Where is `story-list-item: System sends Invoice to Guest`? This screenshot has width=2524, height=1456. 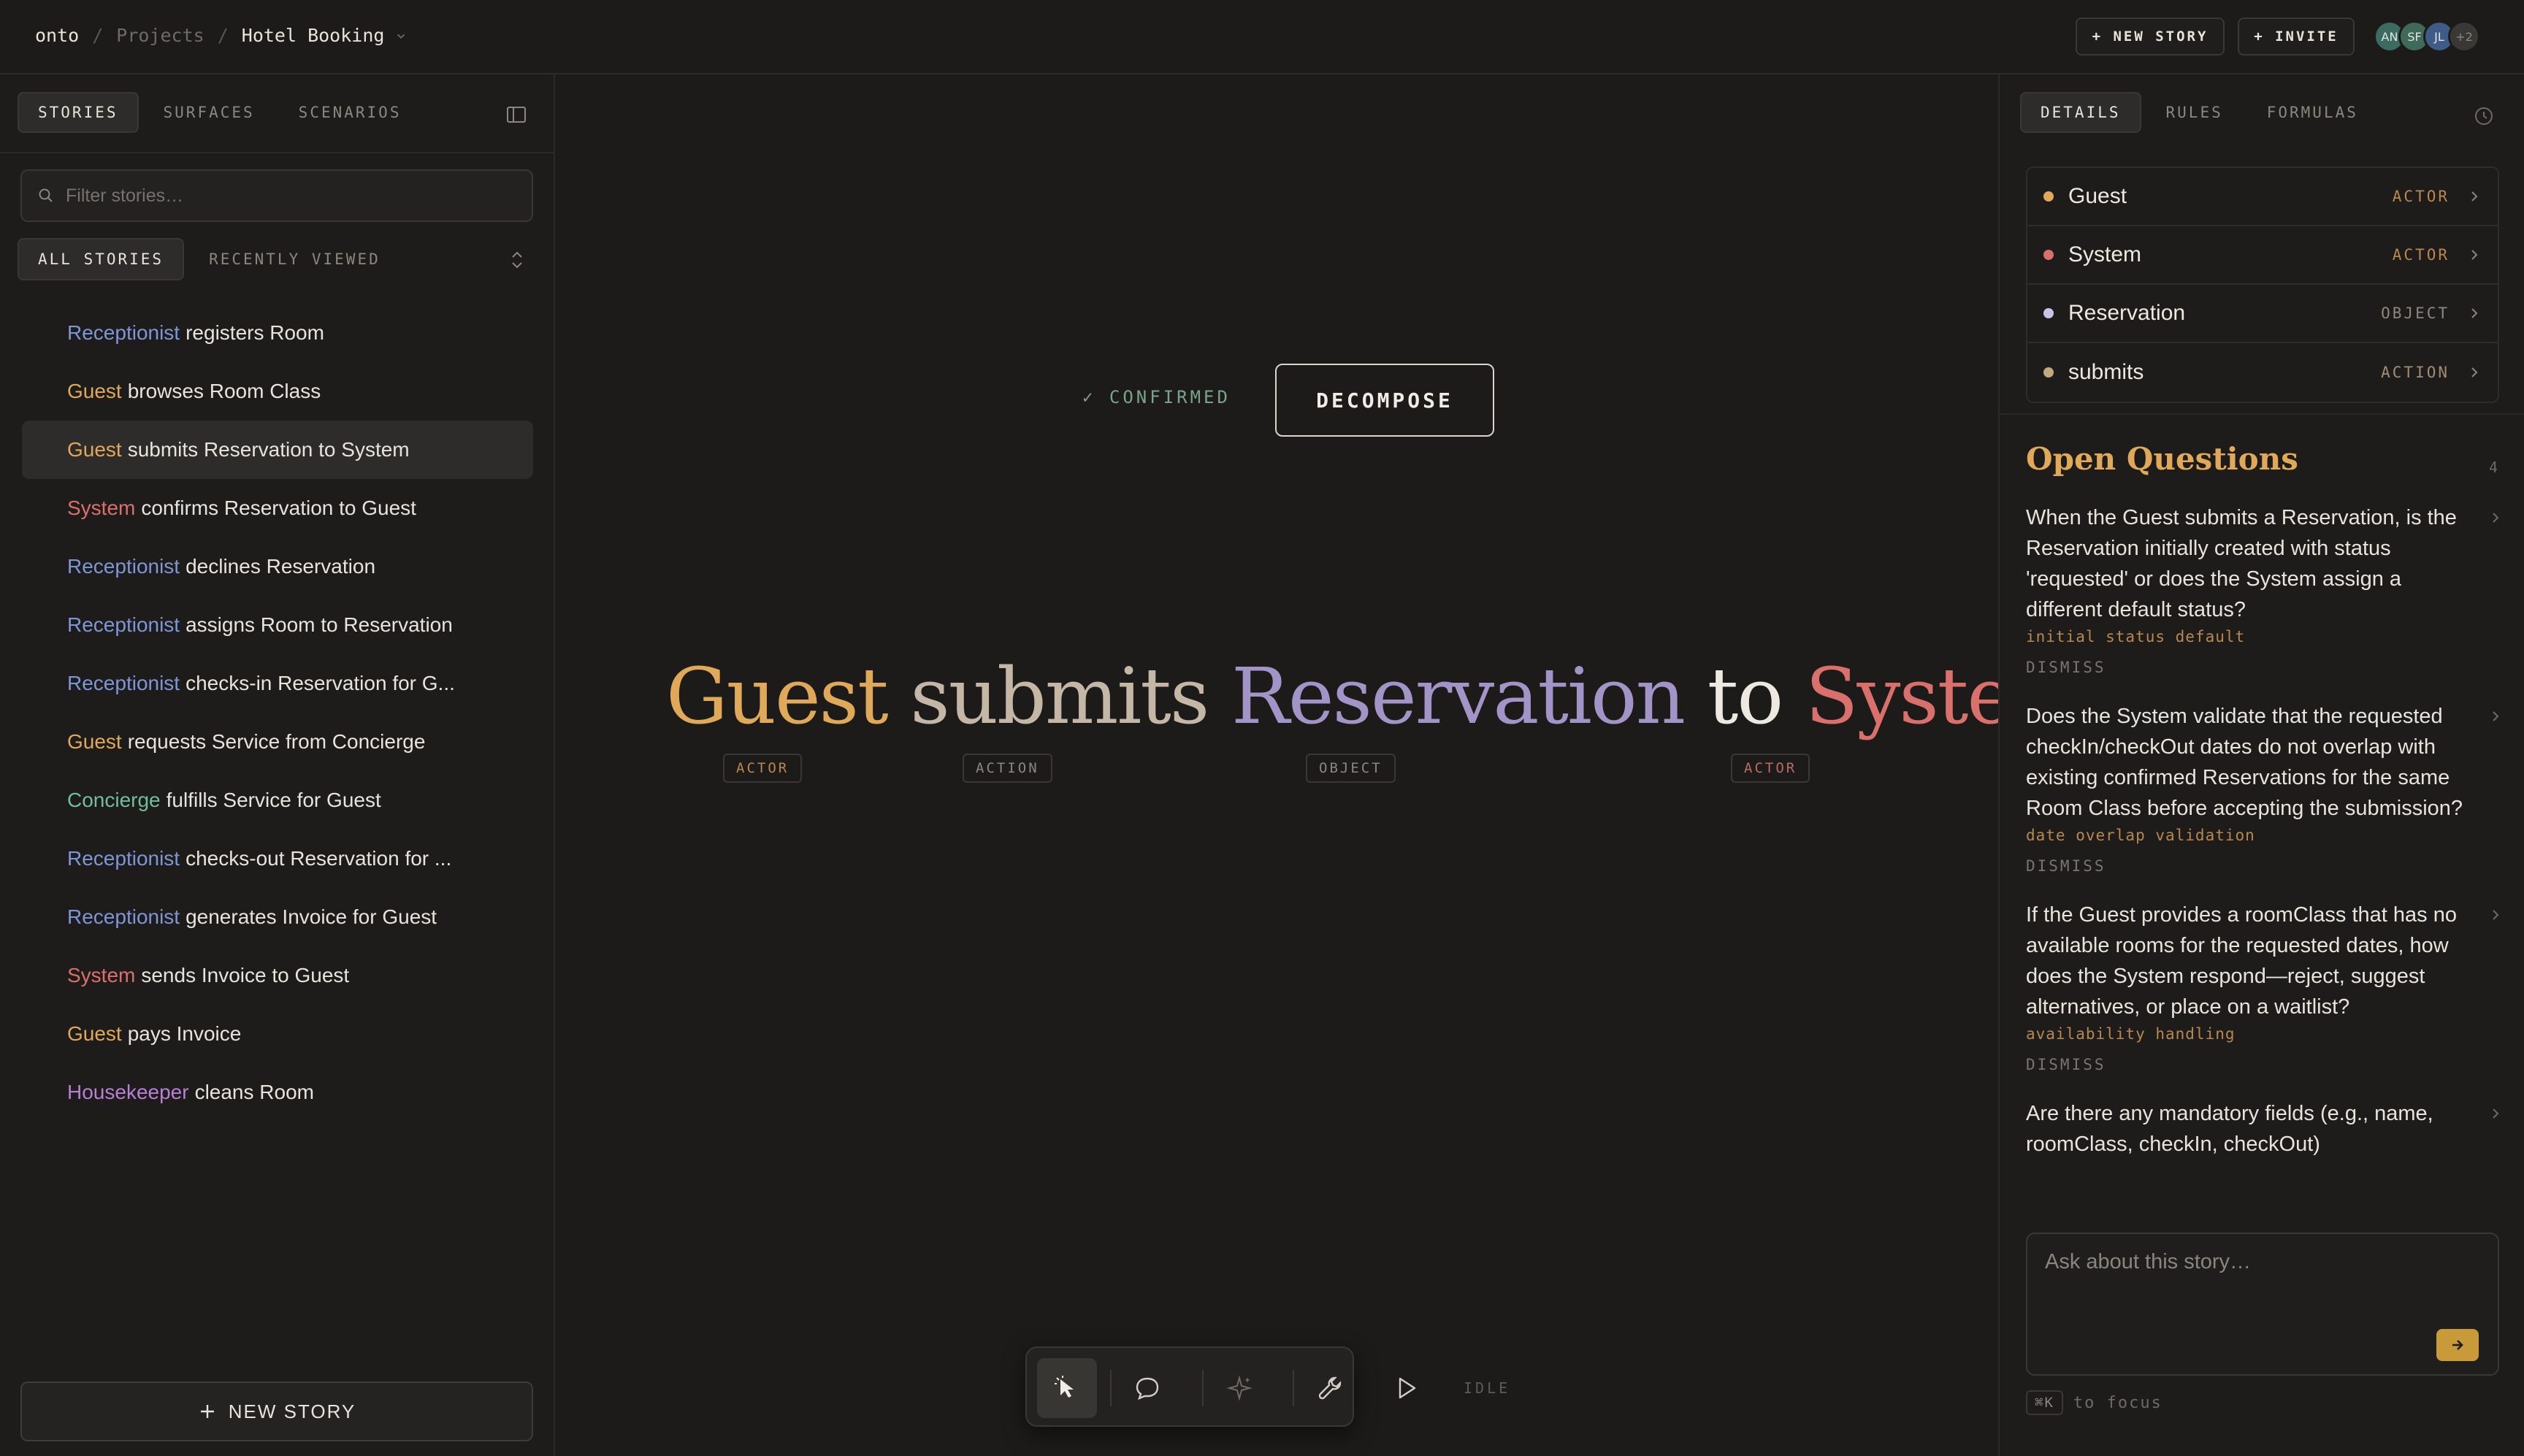 story-list-item: System sends Invoice to Guest is located at coordinates (277, 975).